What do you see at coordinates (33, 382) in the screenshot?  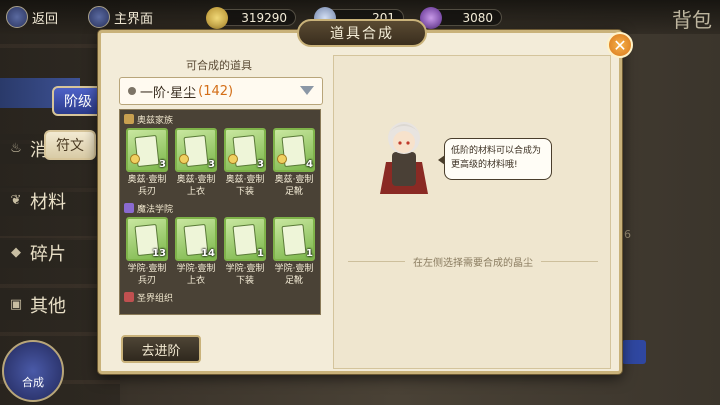 I see `synthesis-nav-label: 合成` at bounding box center [33, 382].